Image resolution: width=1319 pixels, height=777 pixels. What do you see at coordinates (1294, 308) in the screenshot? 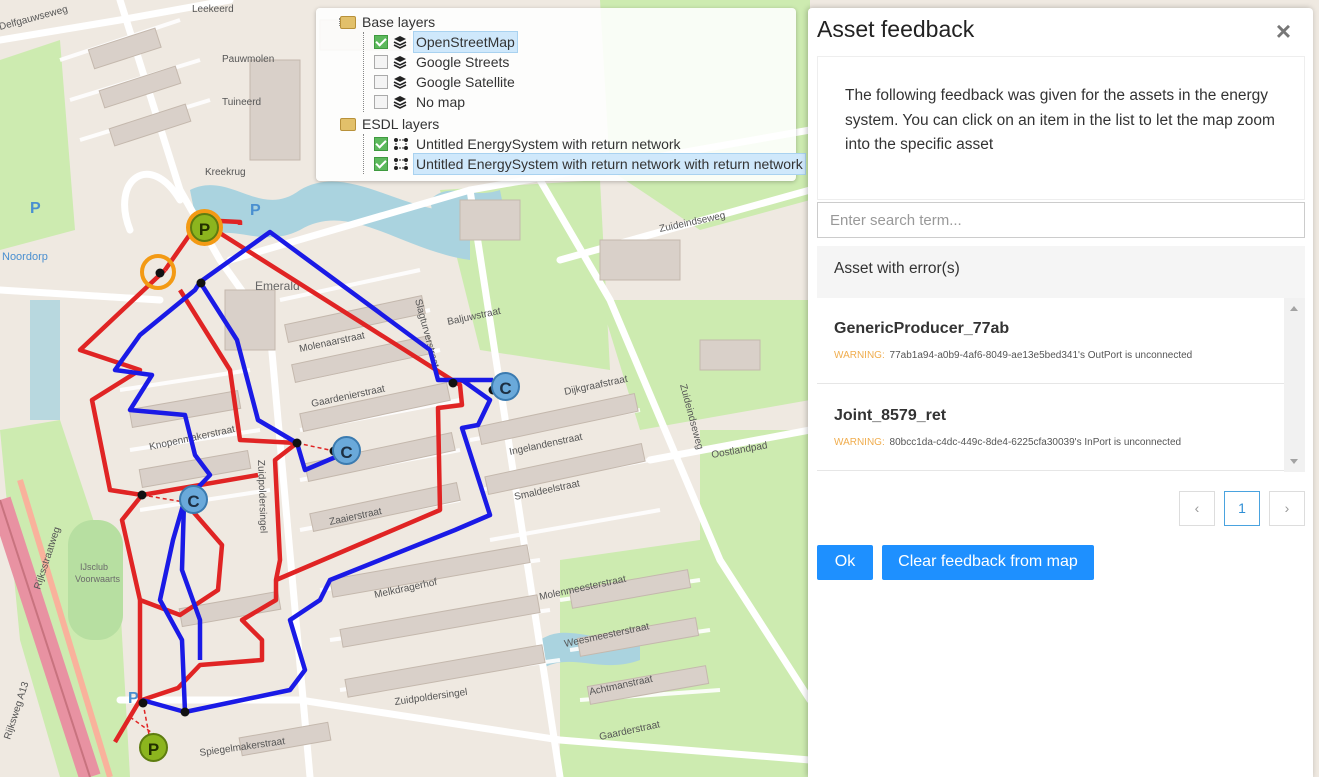
I see `scroll-up-arrow-icon` at bounding box center [1294, 308].